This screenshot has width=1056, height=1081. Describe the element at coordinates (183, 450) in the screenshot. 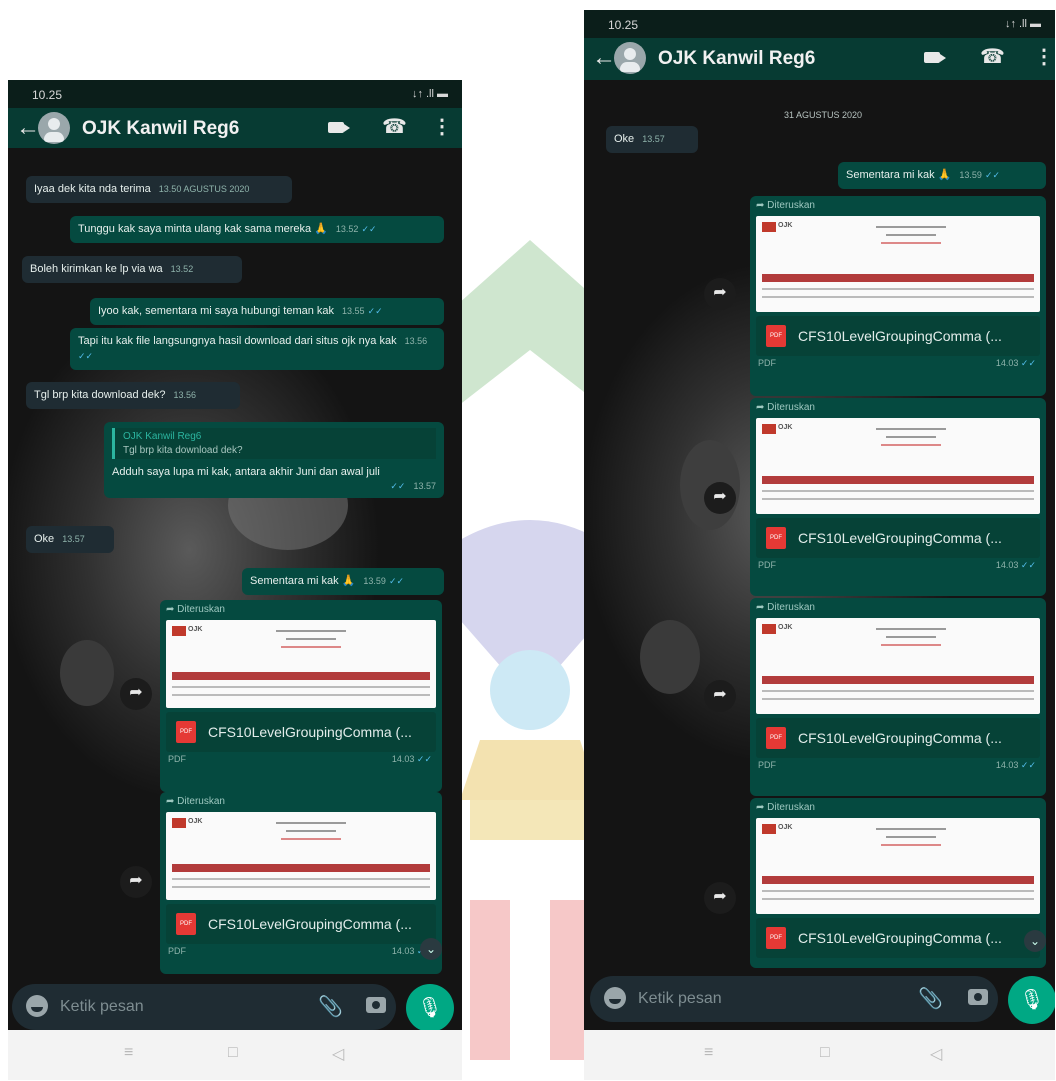

I see `quoted-text: Tgl brp kita download dek?` at that location.